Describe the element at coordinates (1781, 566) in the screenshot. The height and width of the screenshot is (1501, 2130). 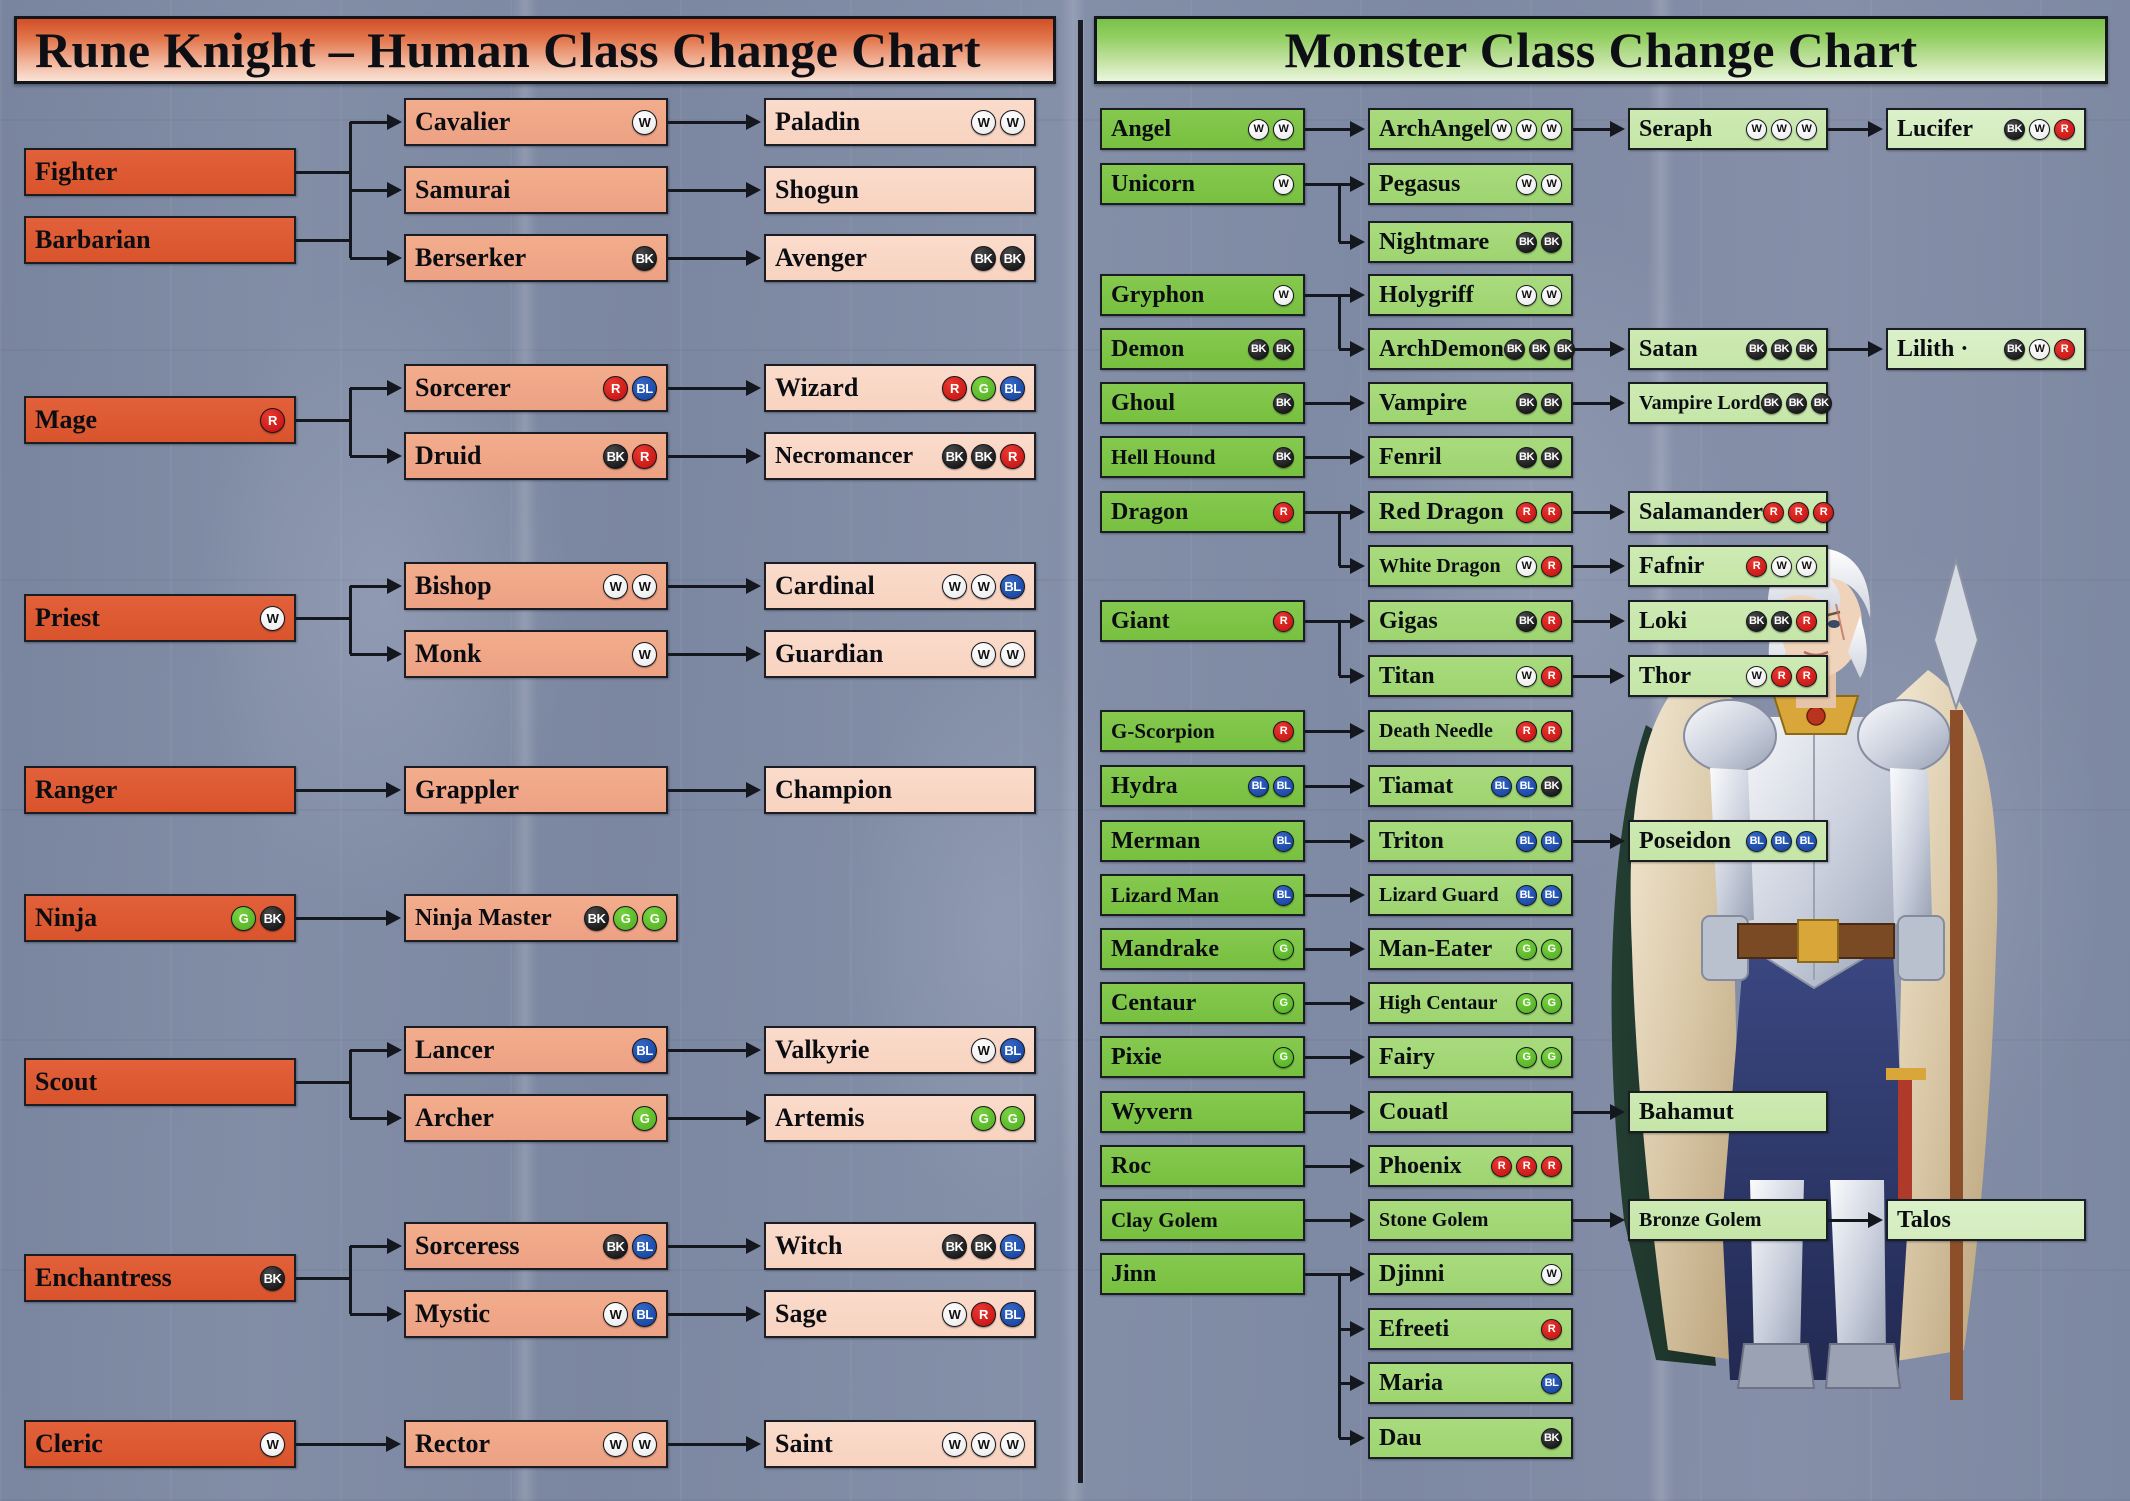
I see `rune-badge-group: RWW` at that location.